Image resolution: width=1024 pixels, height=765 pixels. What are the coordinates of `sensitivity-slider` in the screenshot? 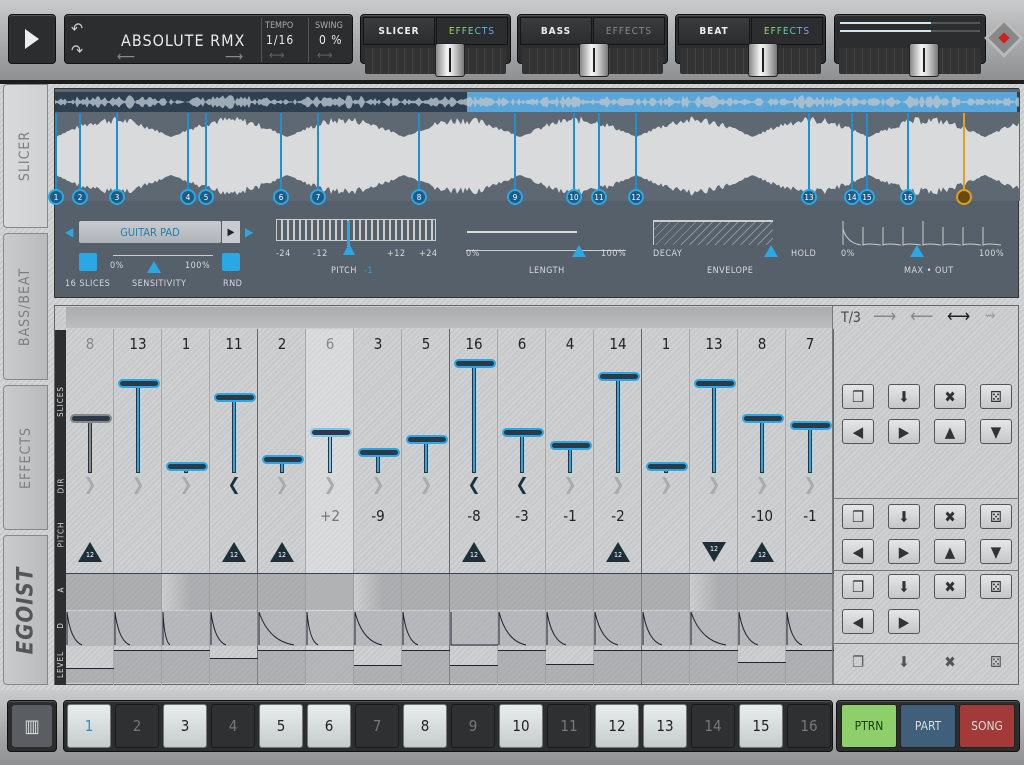 It's located at (163, 255).